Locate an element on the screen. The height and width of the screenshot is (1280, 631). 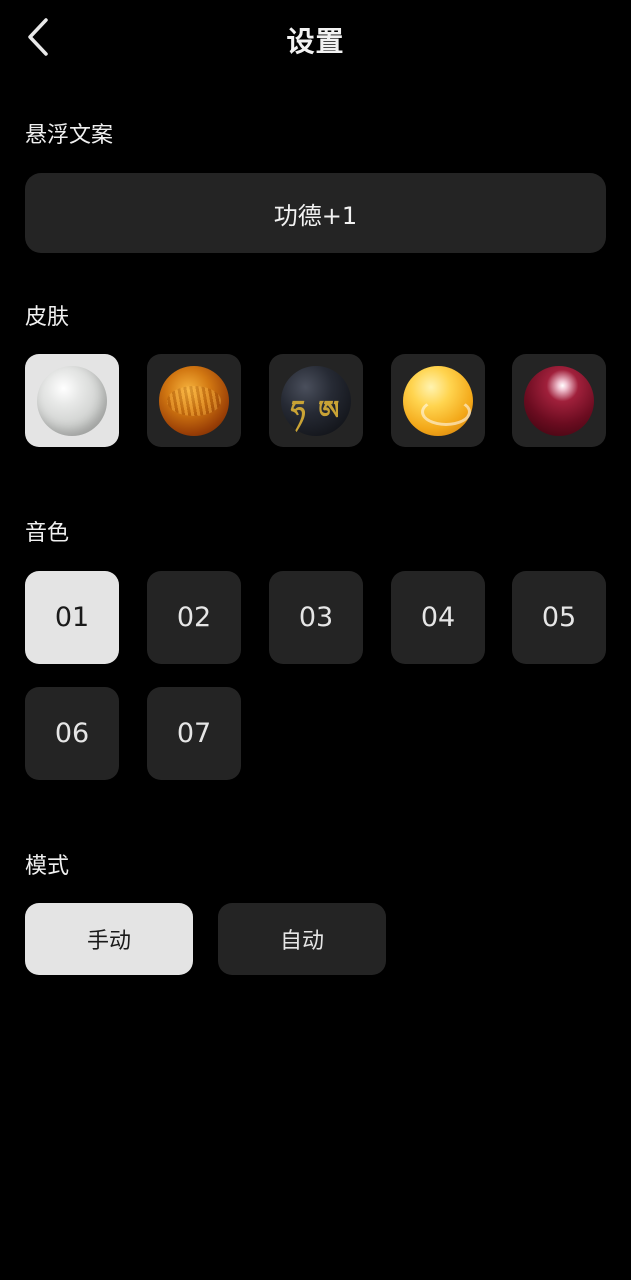
sound-option-05: 05 is located at coordinates (559, 617).